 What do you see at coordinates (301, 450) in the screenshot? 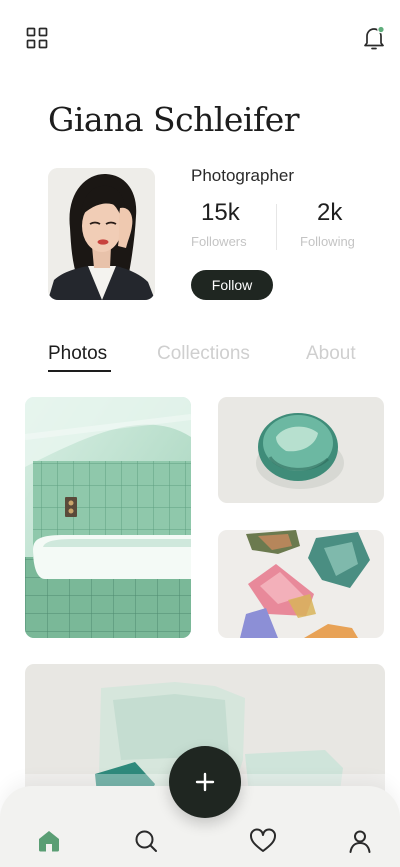
I see `photo-glass-stone` at bounding box center [301, 450].